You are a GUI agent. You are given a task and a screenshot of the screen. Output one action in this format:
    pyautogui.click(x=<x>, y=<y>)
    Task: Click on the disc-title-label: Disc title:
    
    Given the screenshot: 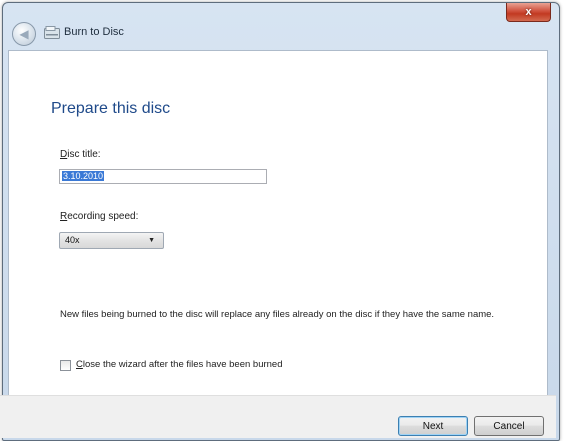 What is the action you would take?
    pyautogui.click(x=80, y=154)
    